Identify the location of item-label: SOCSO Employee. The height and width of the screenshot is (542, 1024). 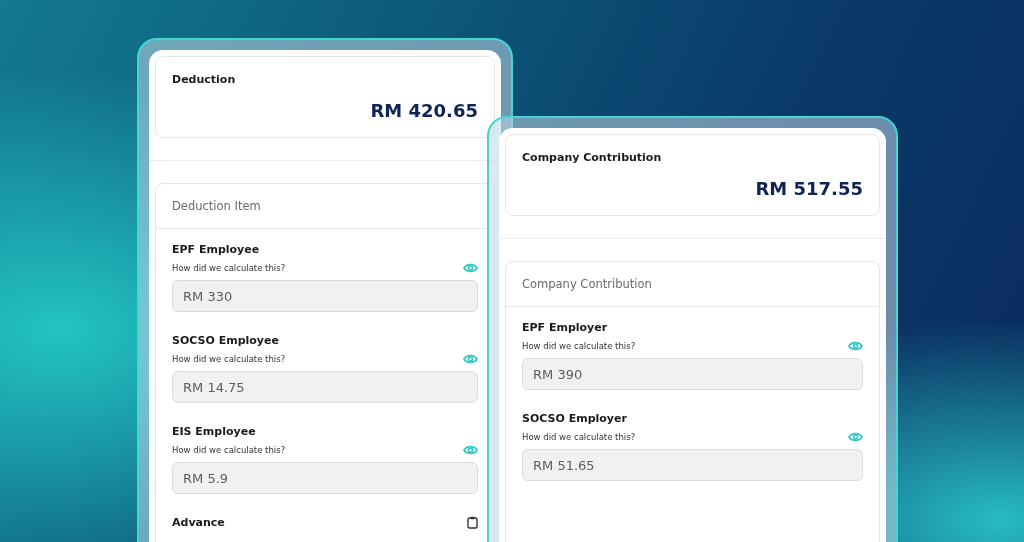
(226, 340).